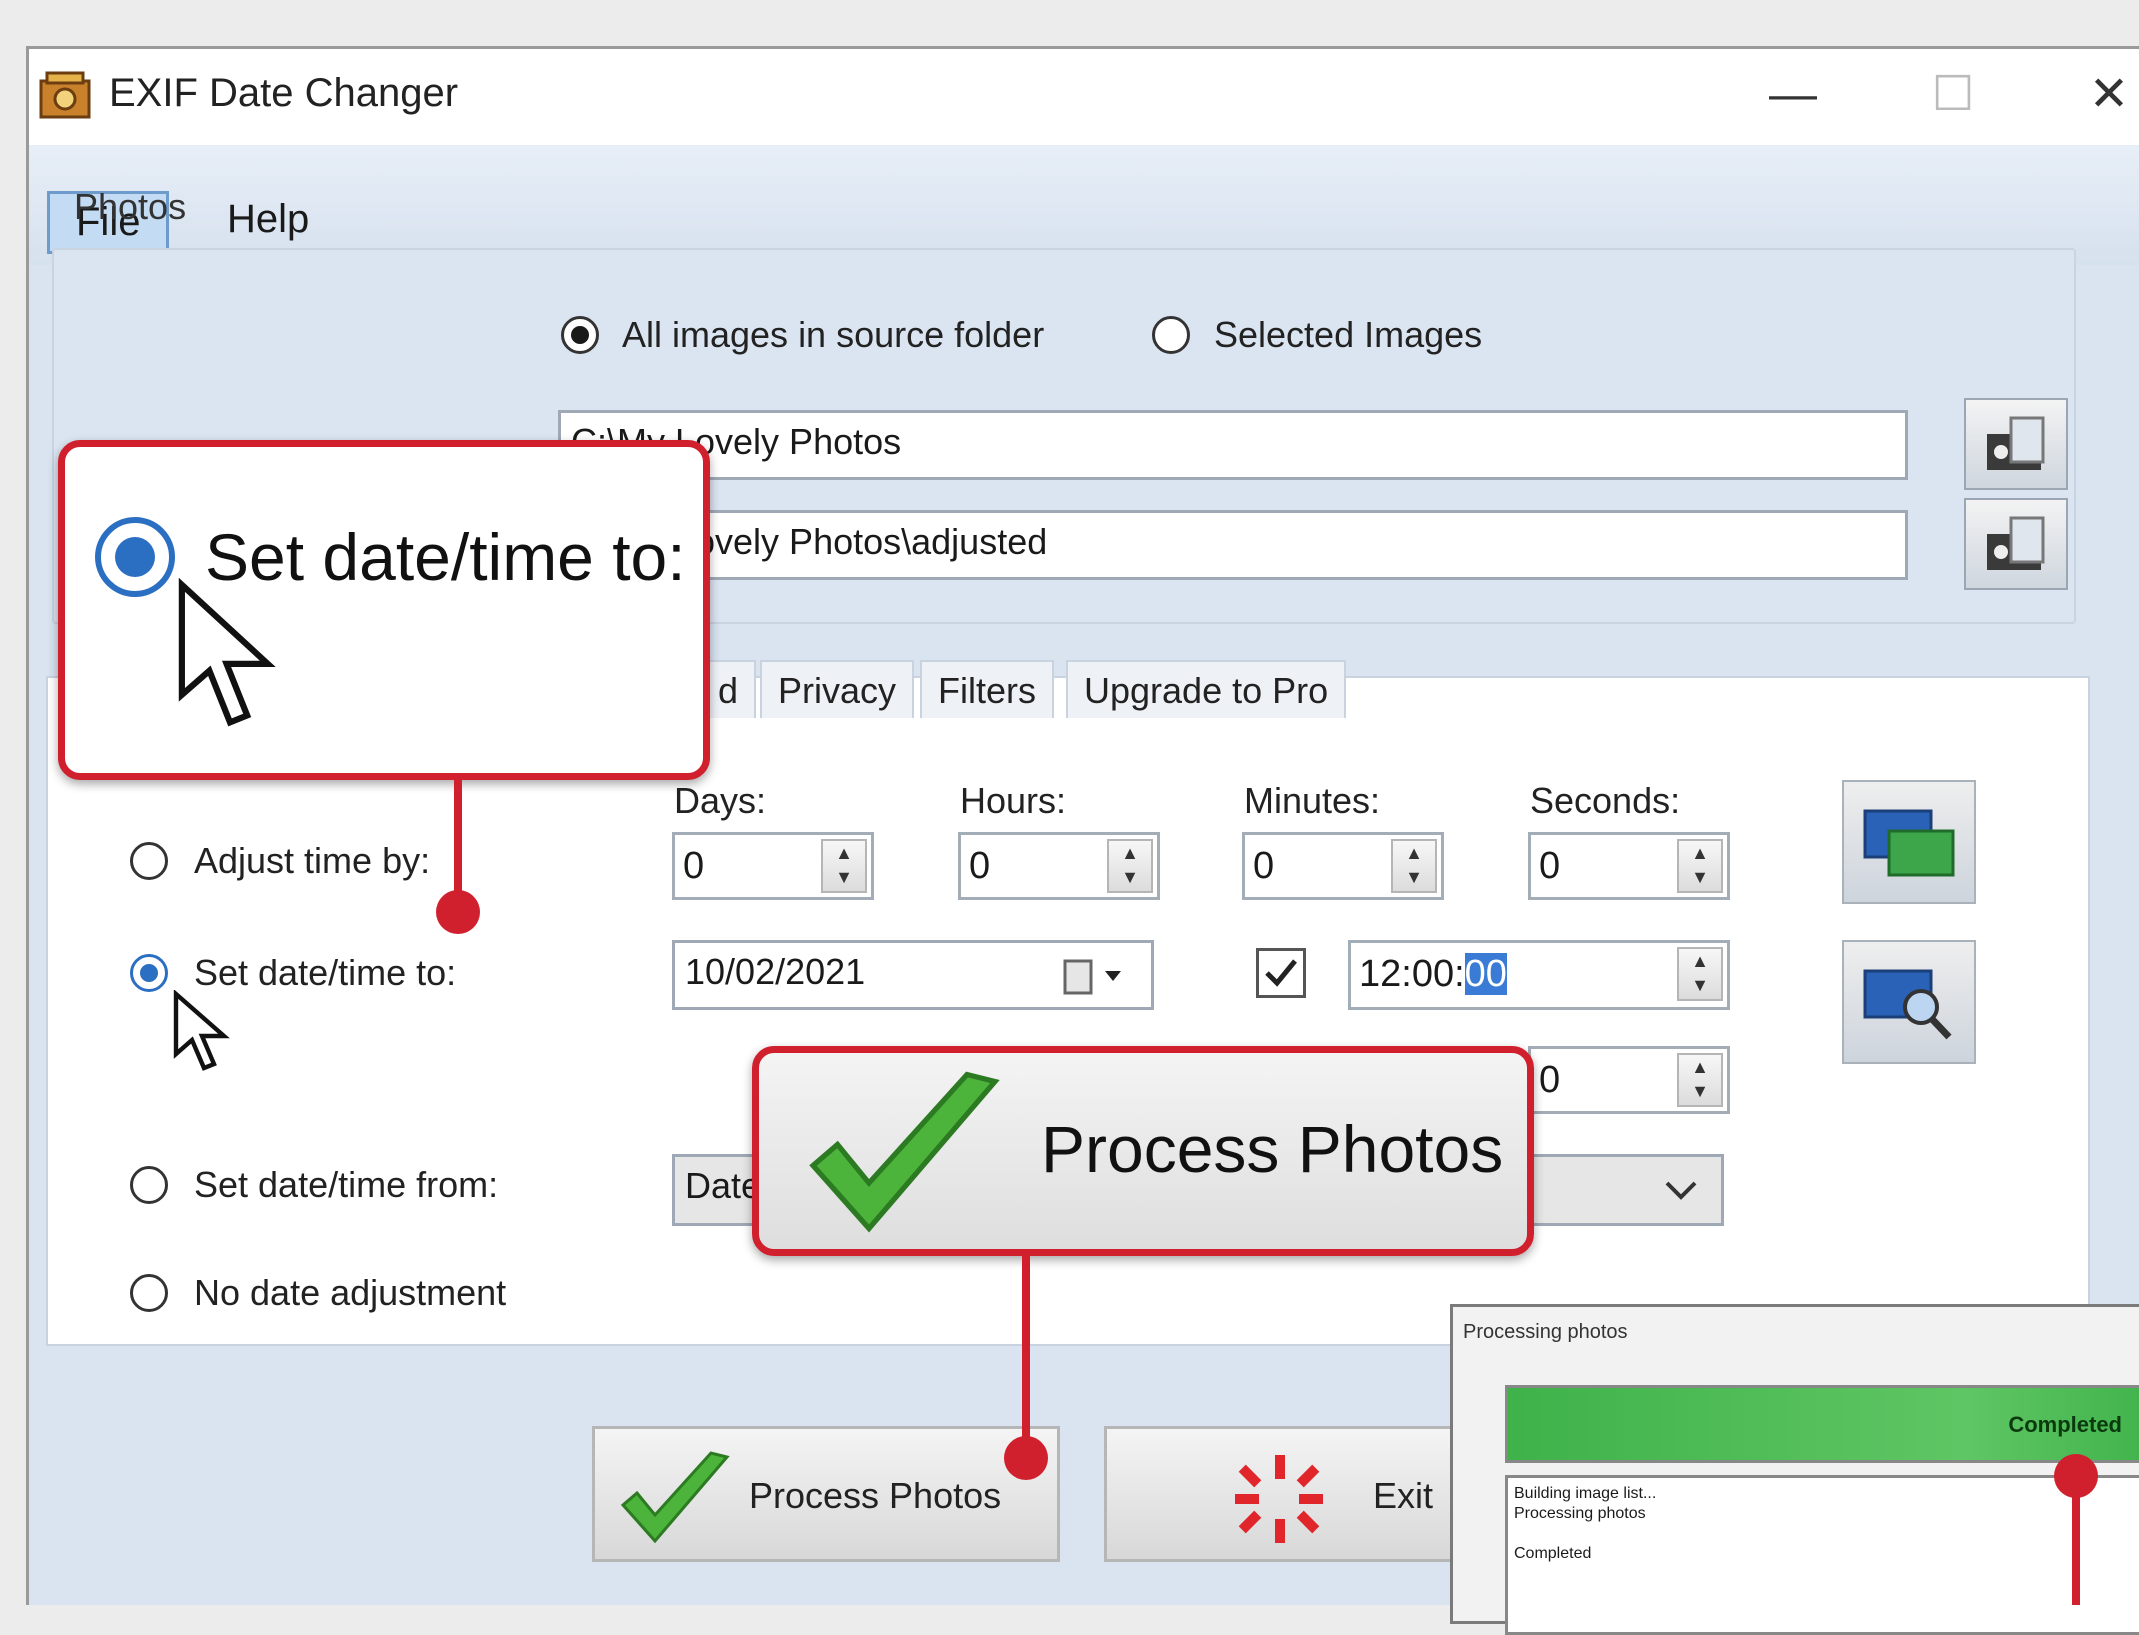 The width and height of the screenshot is (2139, 1635). I want to click on radio-set-datetime-from, so click(149, 1185).